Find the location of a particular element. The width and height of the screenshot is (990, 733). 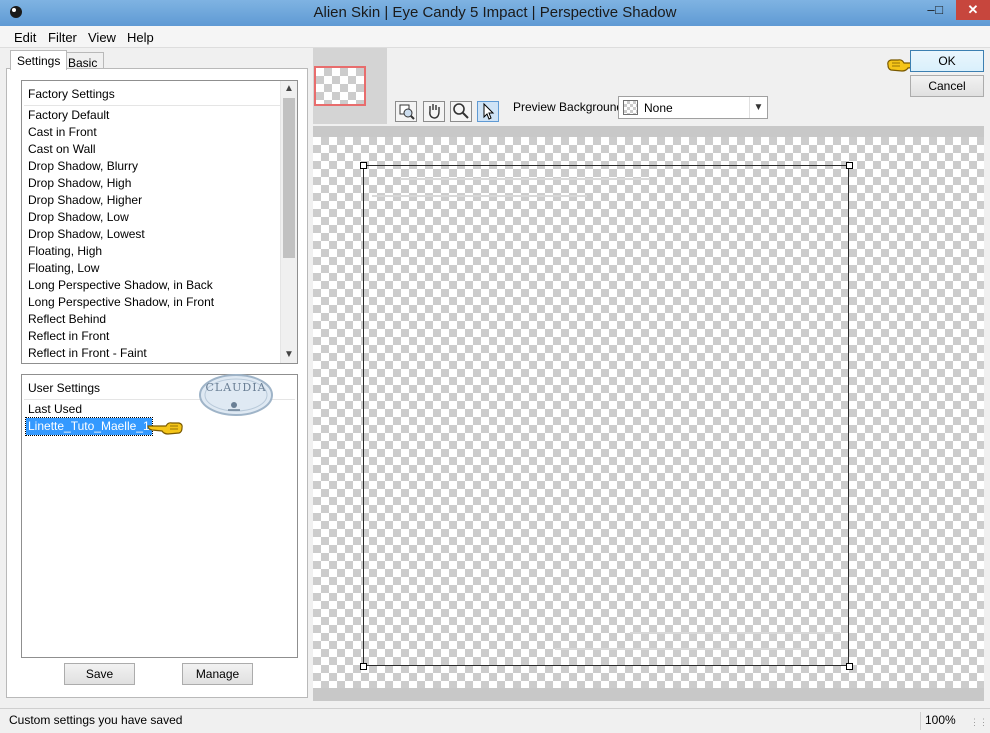

pointer-tool is located at coordinates (488, 111).